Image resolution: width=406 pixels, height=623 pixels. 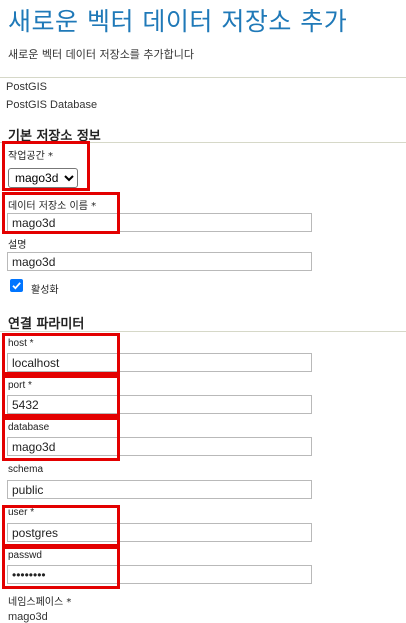 What do you see at coordinates (30, 156) in the screenshot?
I see `workspace-label: 작업공간 *` at bounding box center [30, 156].